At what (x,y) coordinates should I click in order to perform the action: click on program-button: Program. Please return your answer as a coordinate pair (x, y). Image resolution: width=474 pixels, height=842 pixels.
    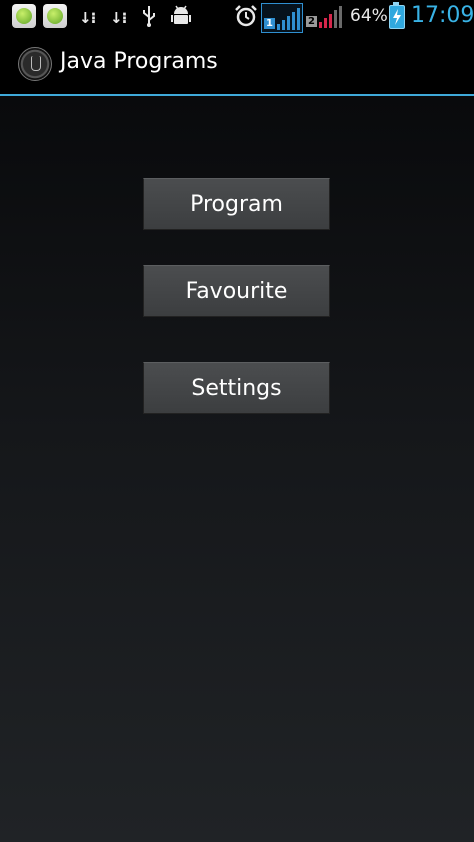
    Looking at the image, I should click on (236, 204).